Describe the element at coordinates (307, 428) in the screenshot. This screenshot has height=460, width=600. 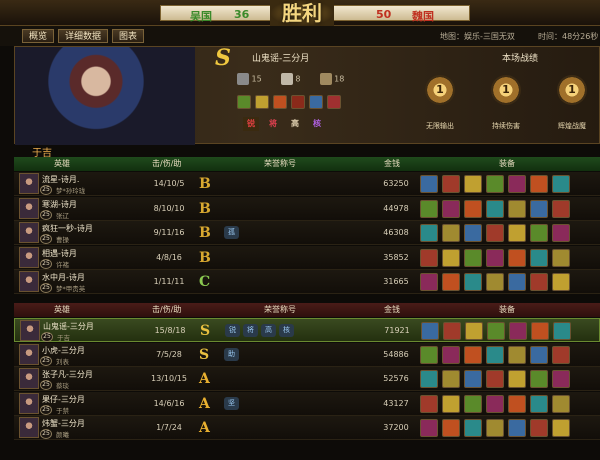
I see `player-row: 25 炜蟹-三分月 颜曦 1/7/24 A 37200` at that location.